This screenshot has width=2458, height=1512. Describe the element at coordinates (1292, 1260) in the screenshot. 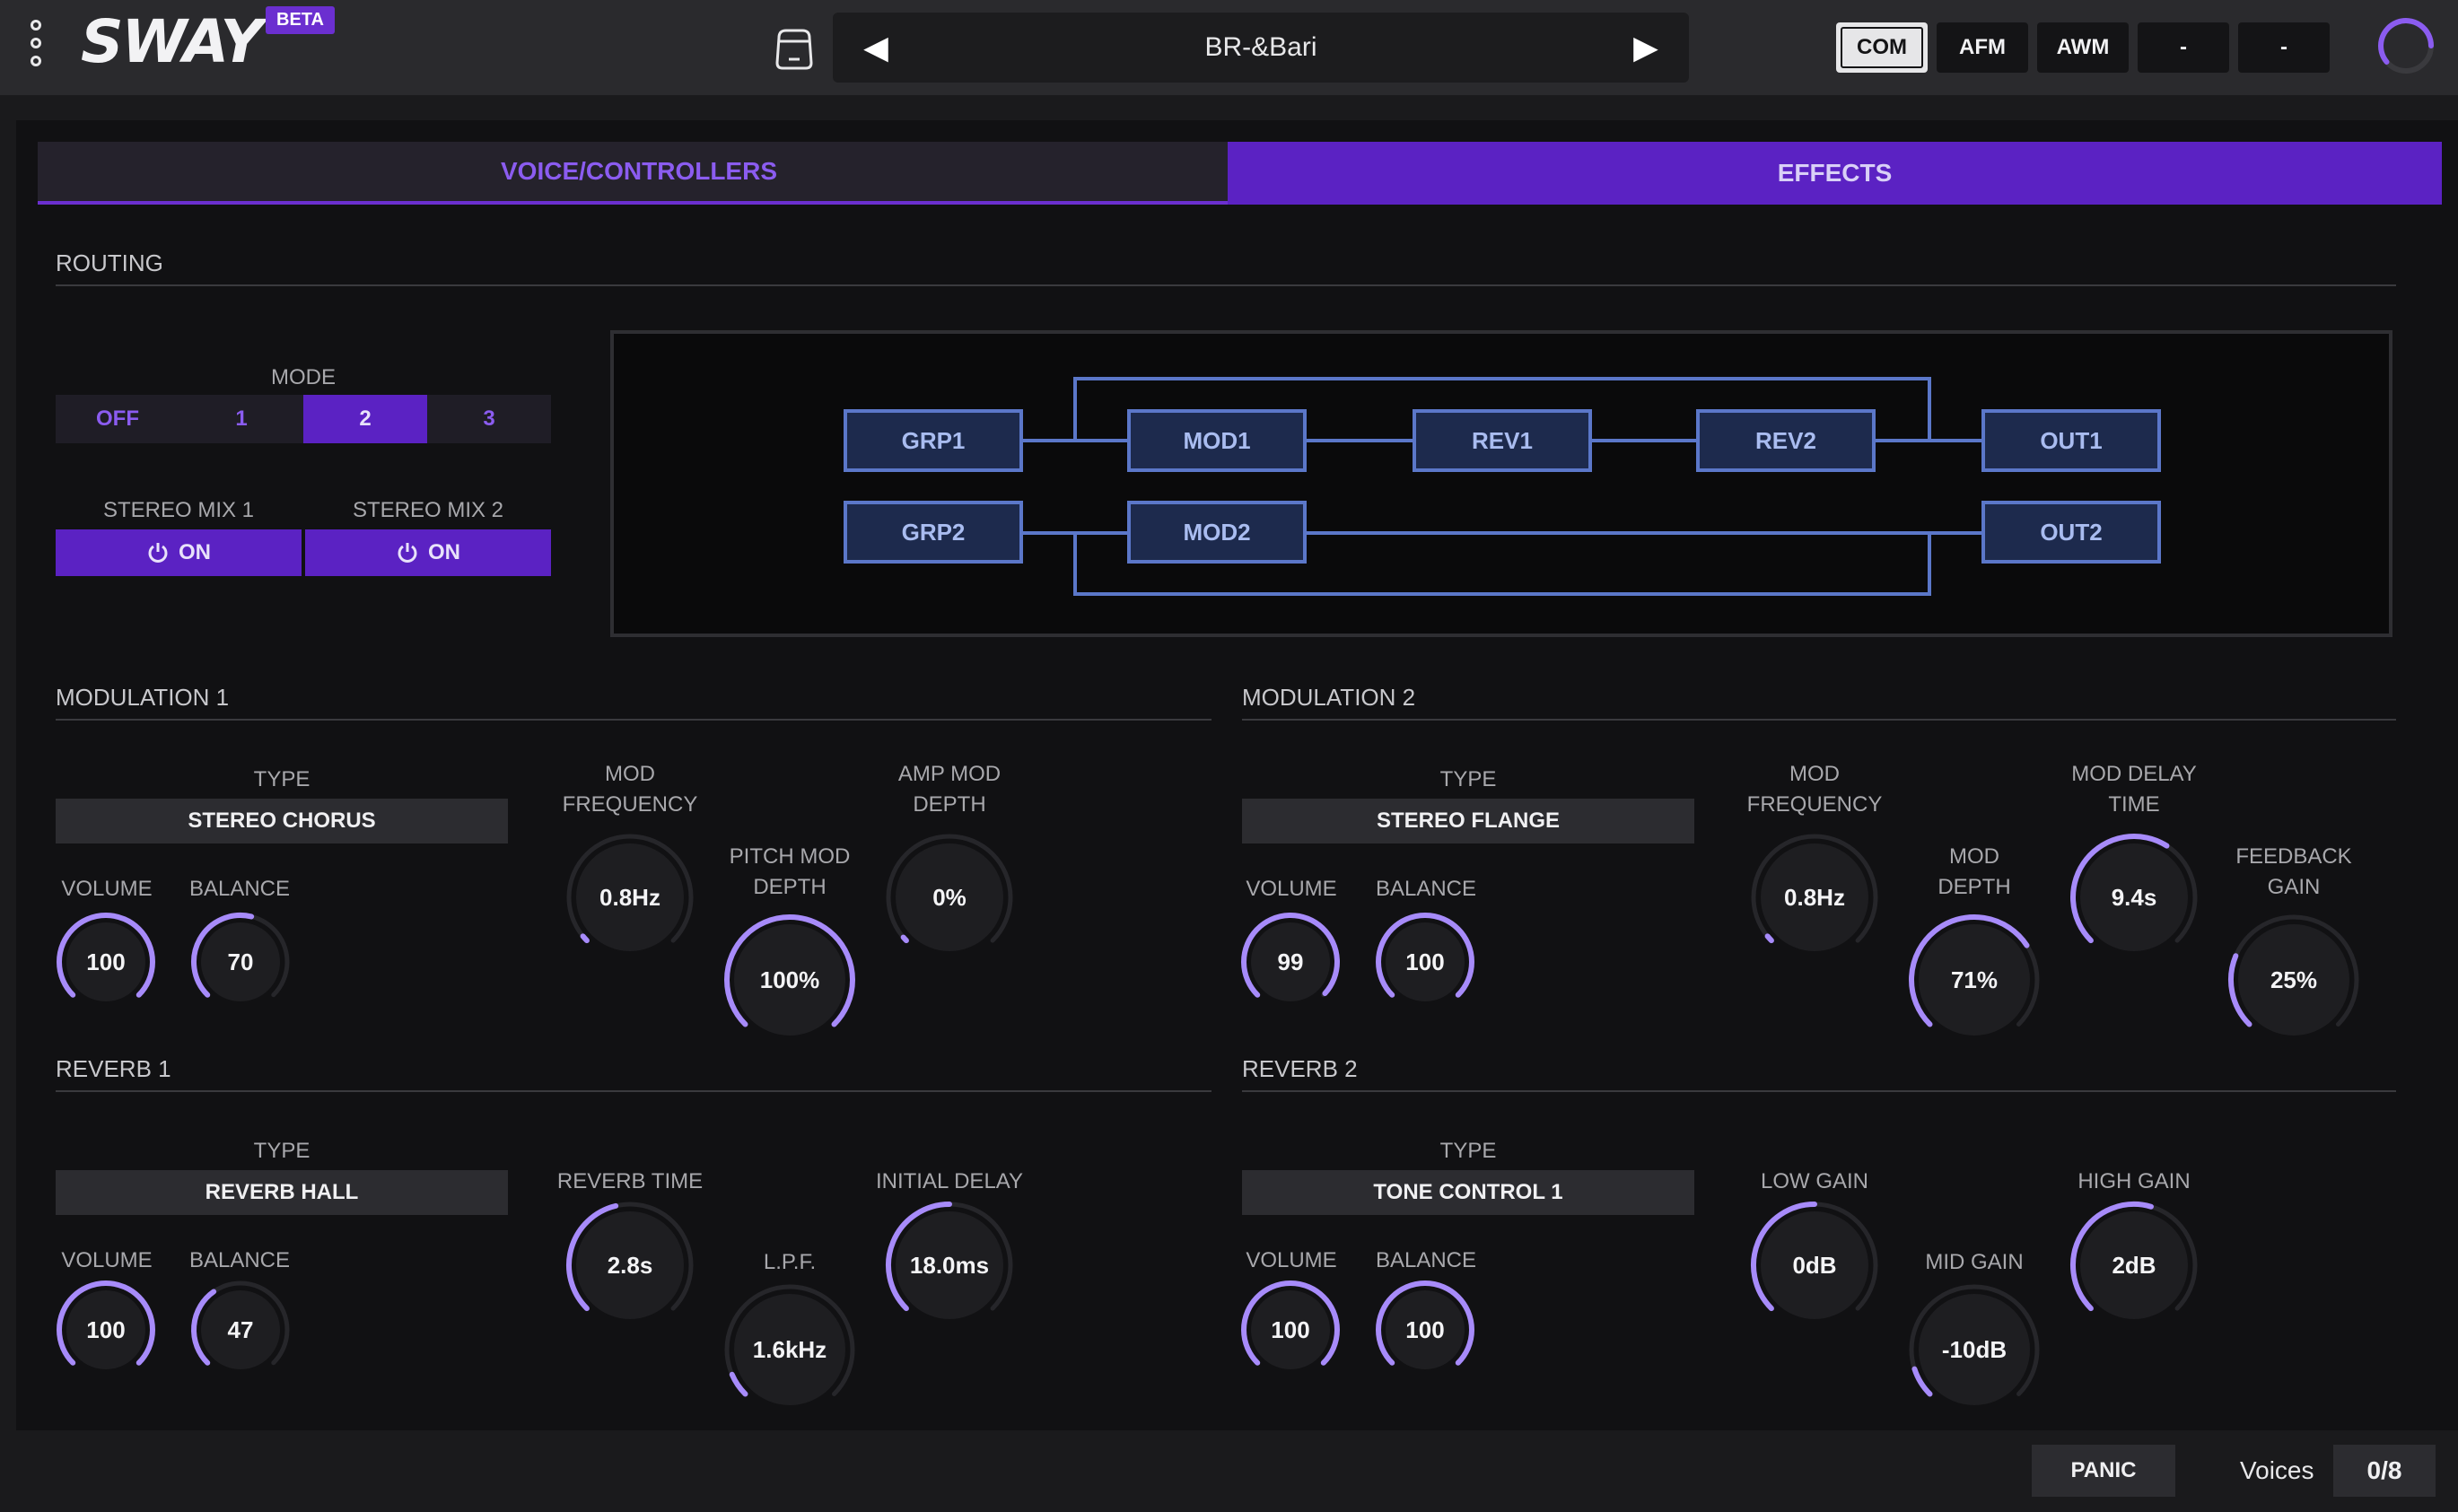

I see `rev2-volume-label: VOLUME` at that location.